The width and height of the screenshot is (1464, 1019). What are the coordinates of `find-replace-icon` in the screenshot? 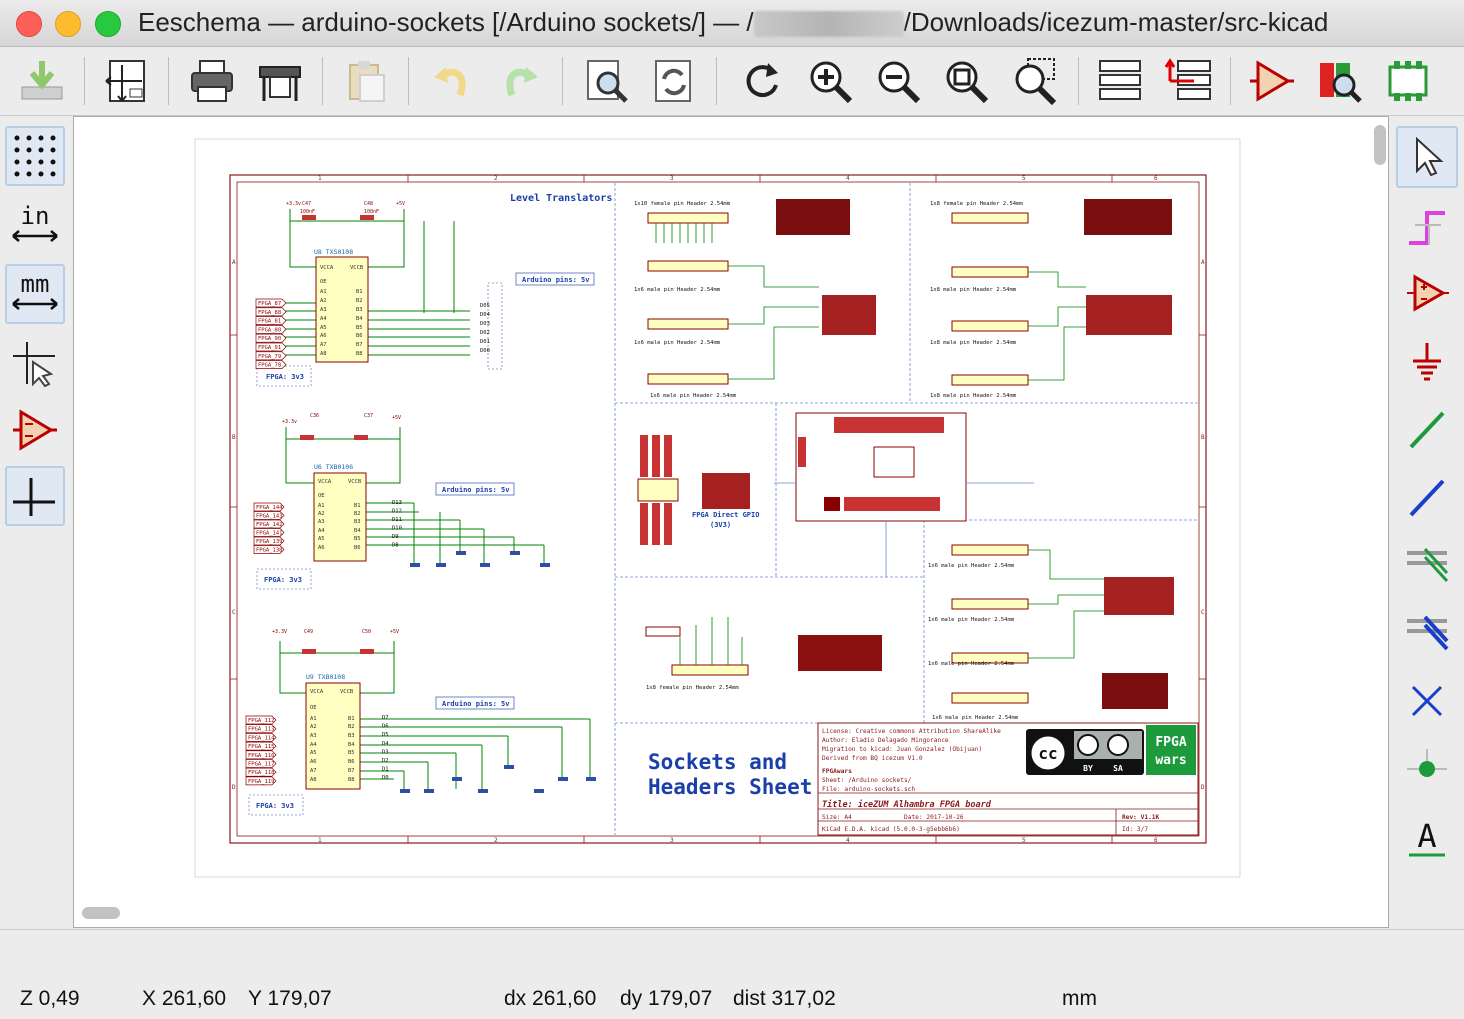 It's located at (674, 81).